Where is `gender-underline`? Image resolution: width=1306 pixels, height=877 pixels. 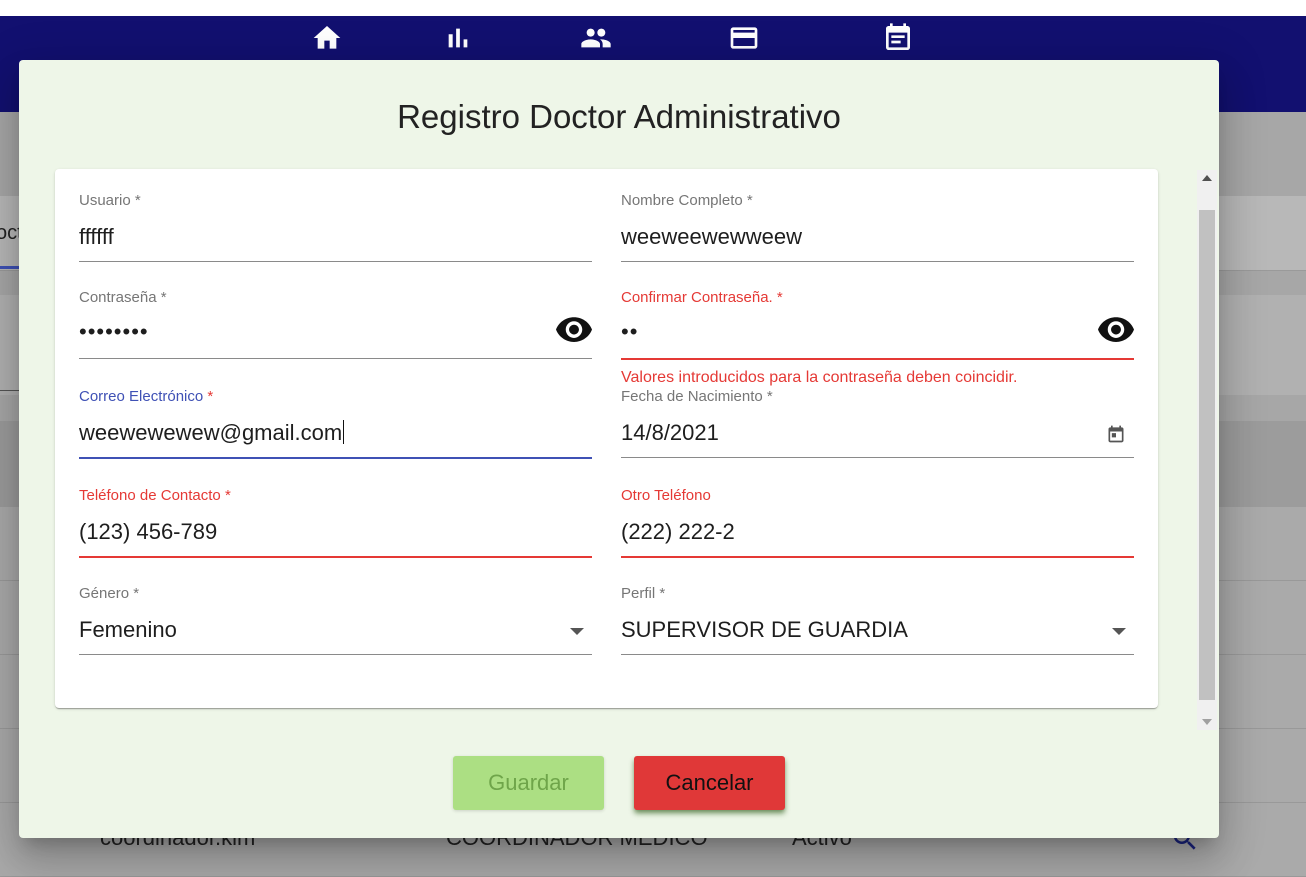 gender-underline is located at coordinates (335, 654).